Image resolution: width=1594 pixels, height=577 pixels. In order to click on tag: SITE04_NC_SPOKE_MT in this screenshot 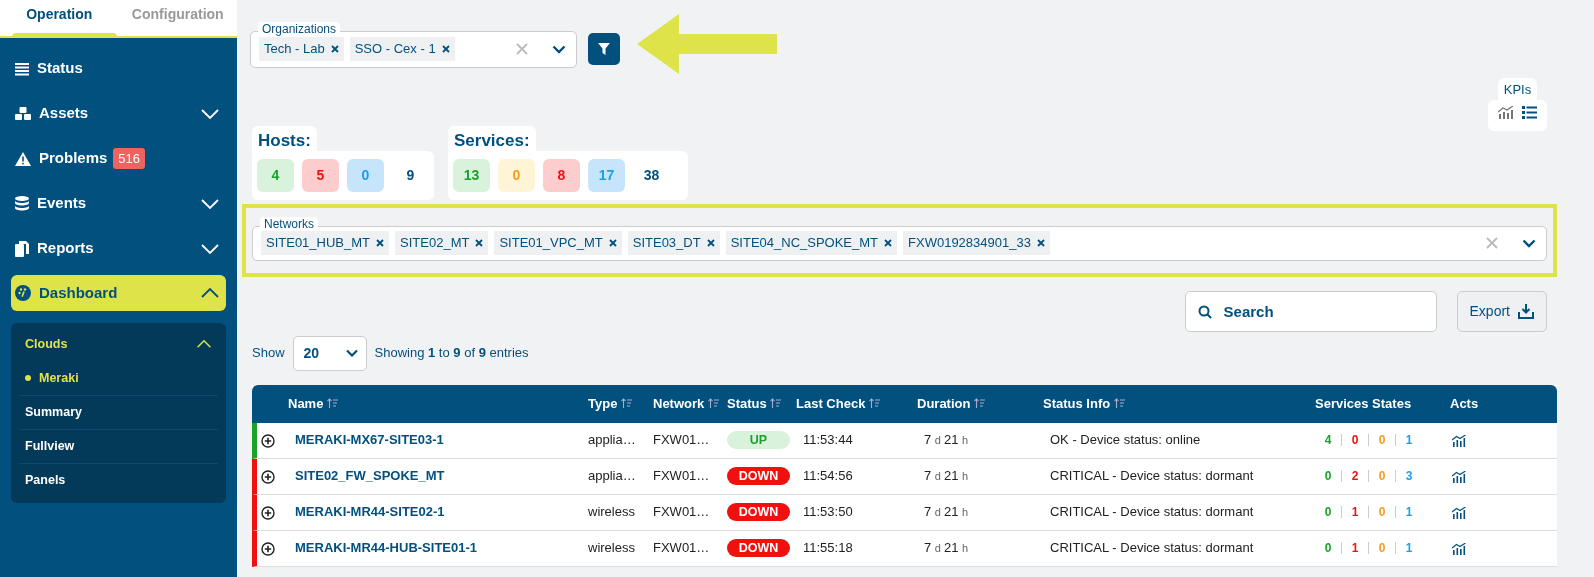, I will do `click(811, 243)`.